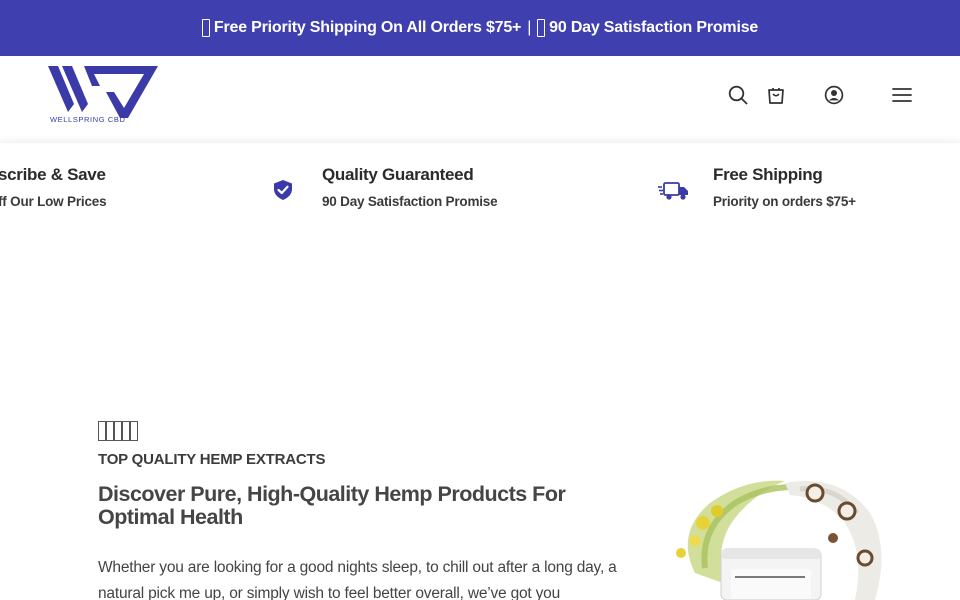 The width and height of the screenshot is (960, 600). I want to click on rating-stars, so click(118, 431).